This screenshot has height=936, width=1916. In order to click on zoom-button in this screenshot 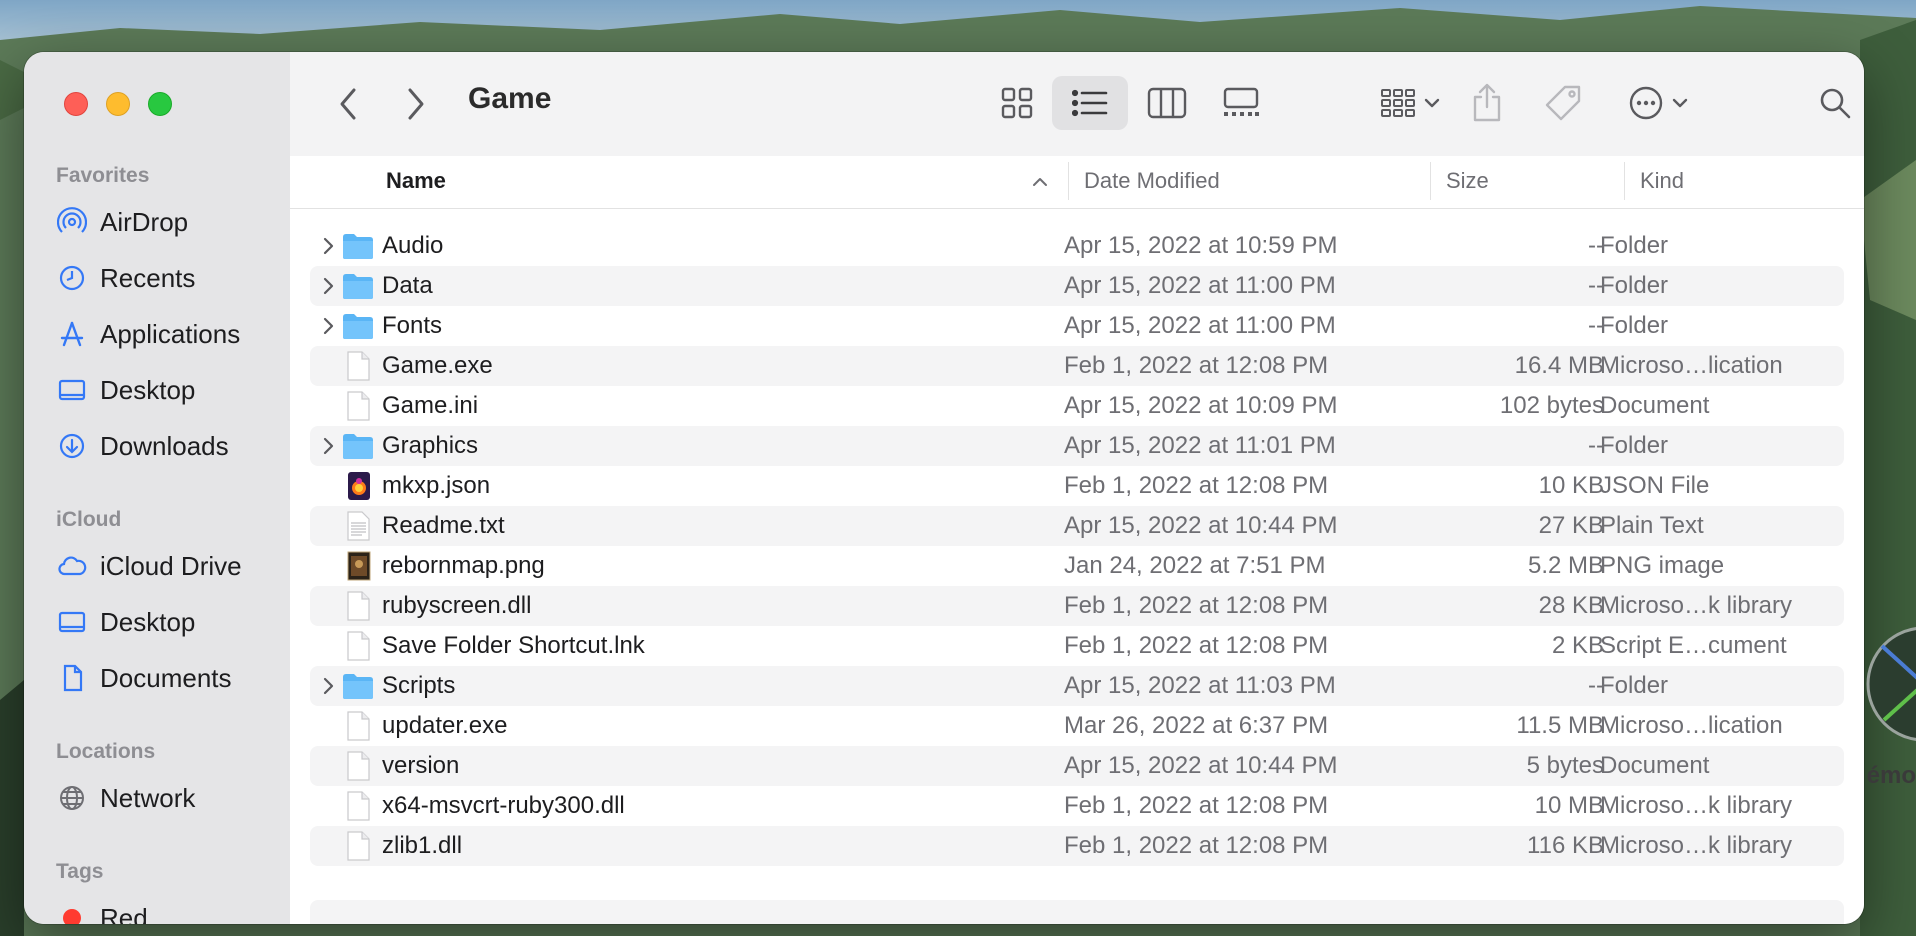, I will do `click(160, 104)`.